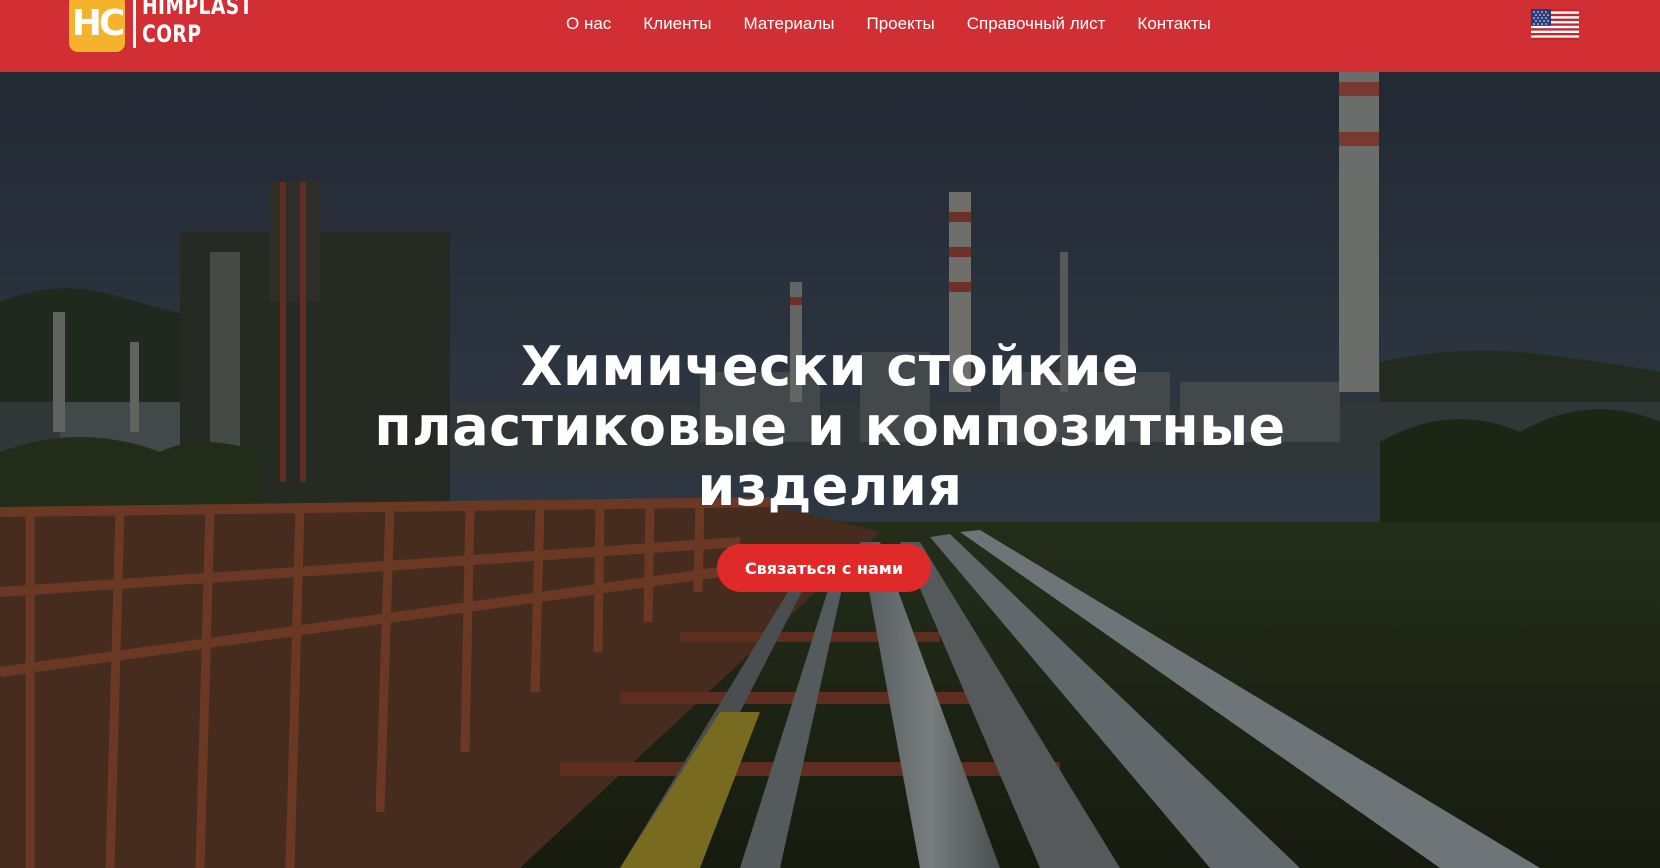 The image size is (1660, 868). What do you see at coordinates (172, 34) in the screenshot?
I see `logo-text-line2: CORP` at bounding box center [172, 34].